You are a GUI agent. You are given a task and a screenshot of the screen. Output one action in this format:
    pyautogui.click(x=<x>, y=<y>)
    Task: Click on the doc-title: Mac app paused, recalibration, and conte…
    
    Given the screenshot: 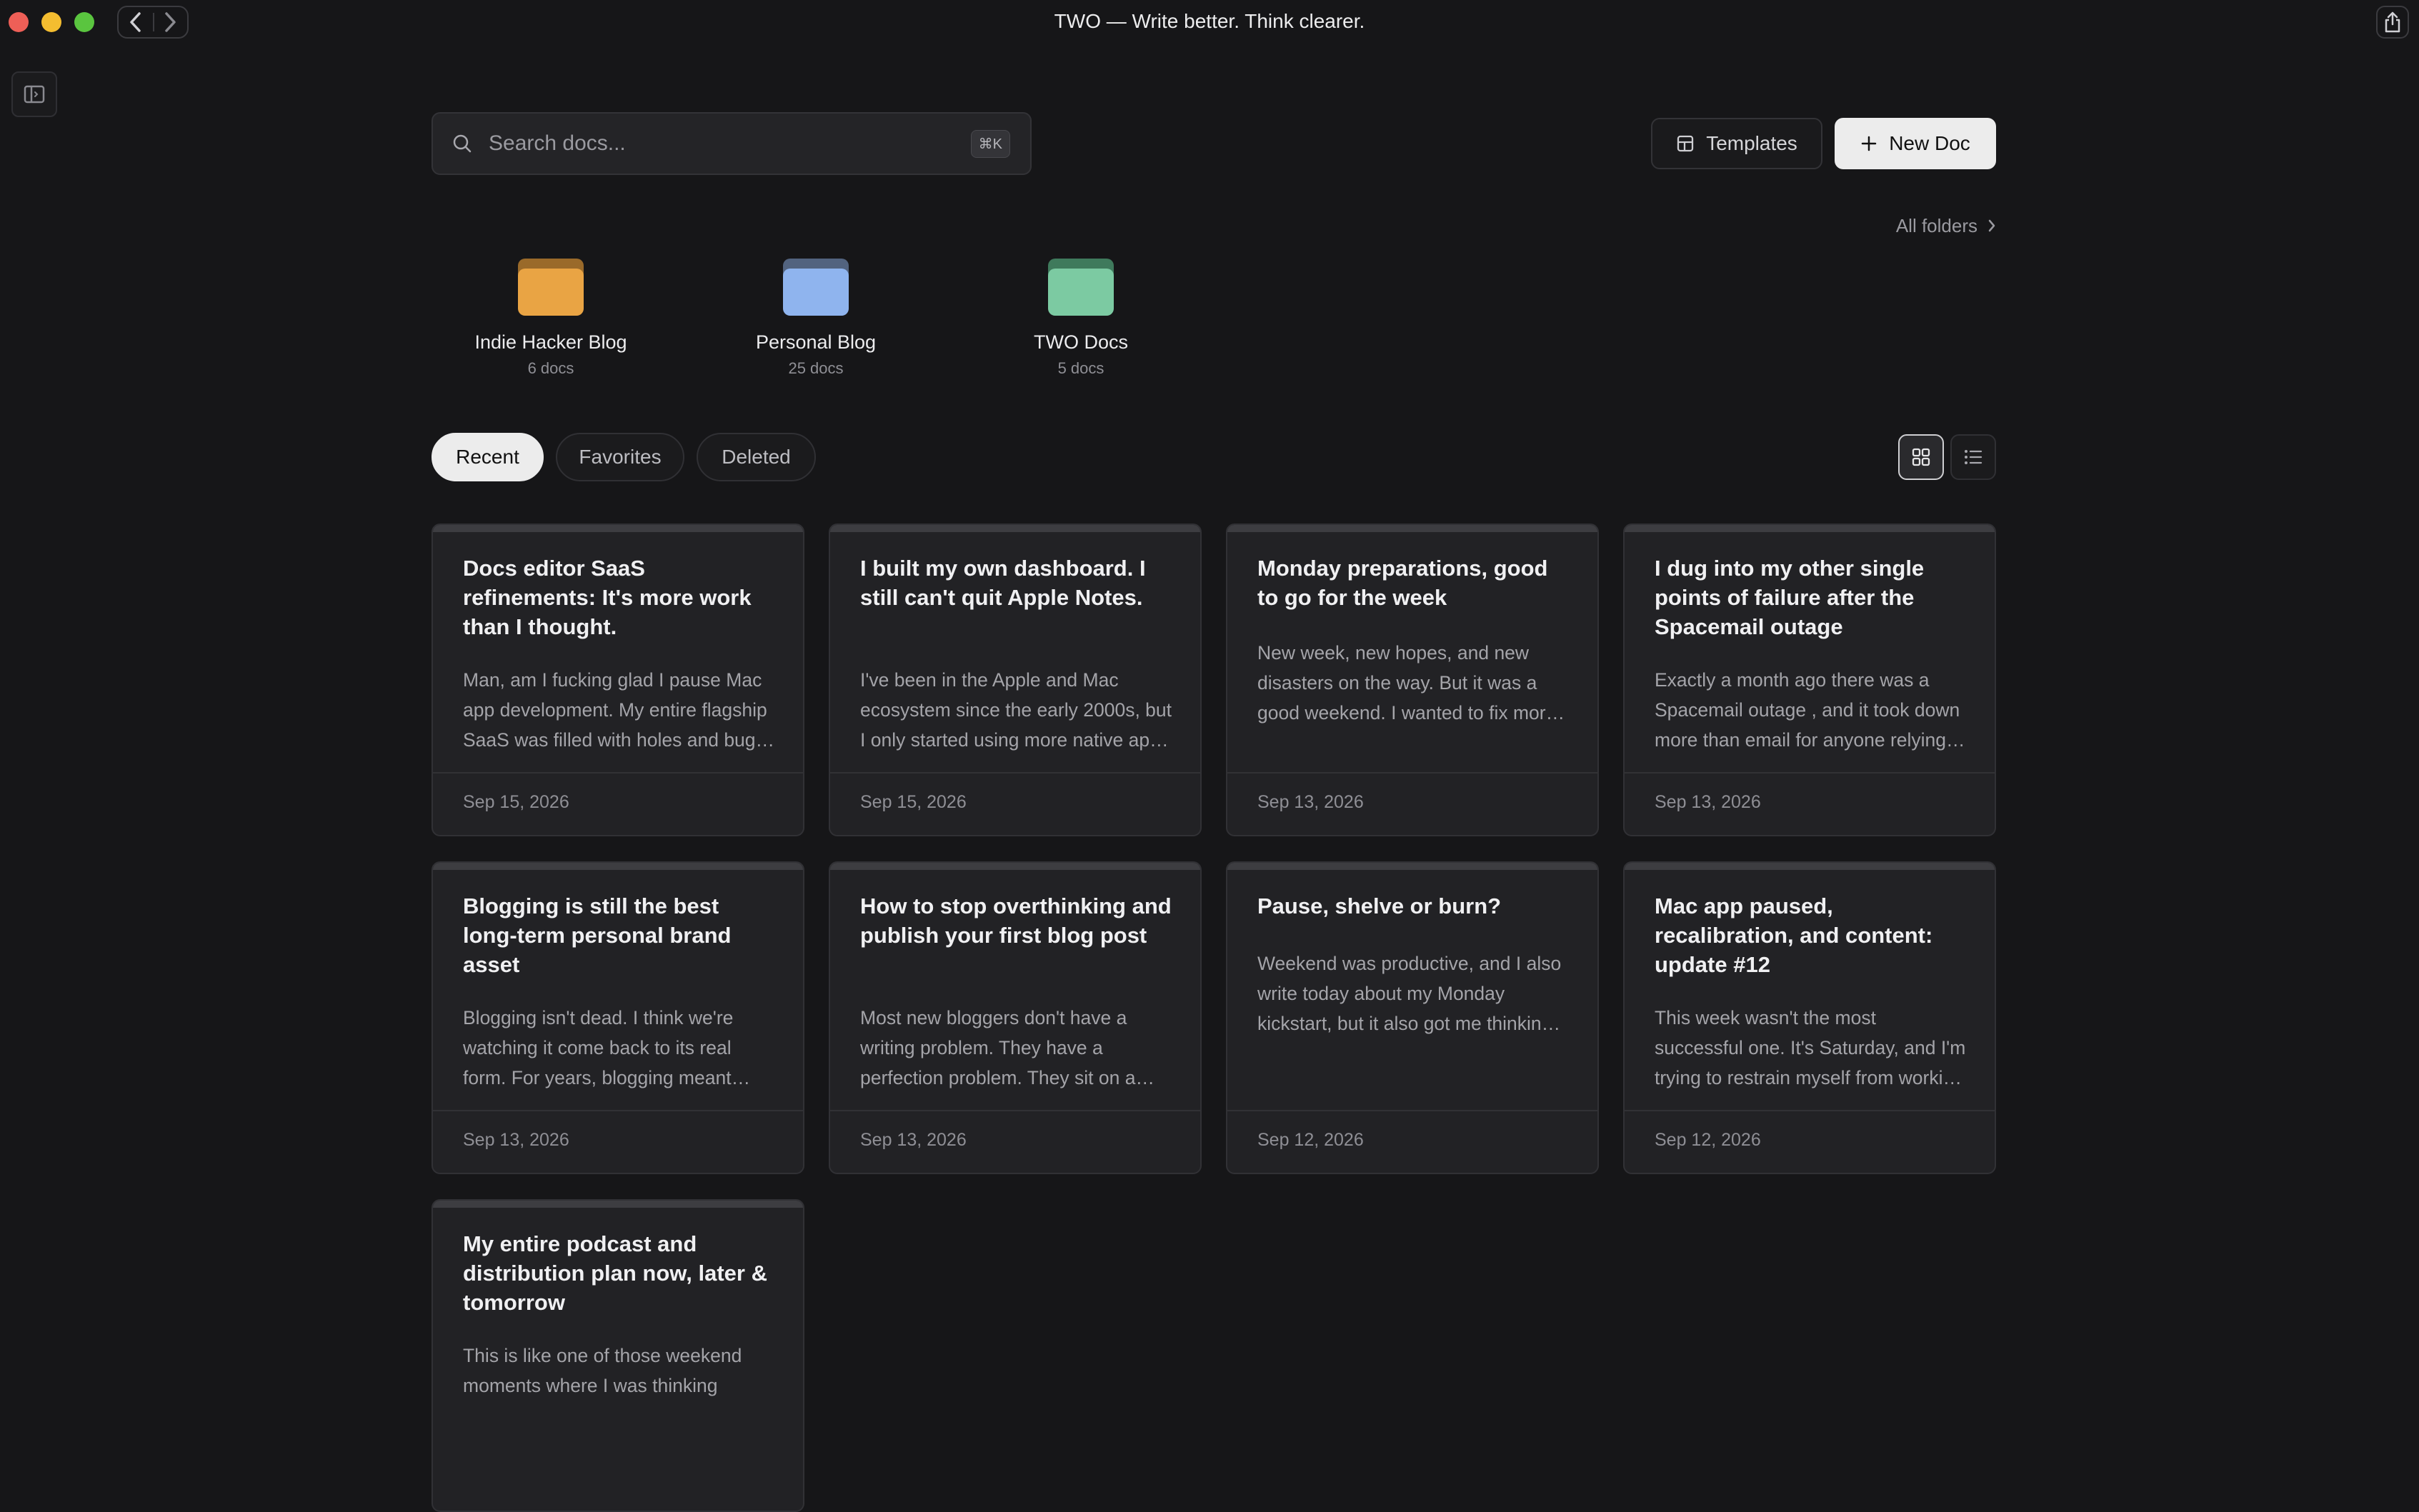 What is the action you would take?
    pyautogui.click(x=1794, y=935)
    